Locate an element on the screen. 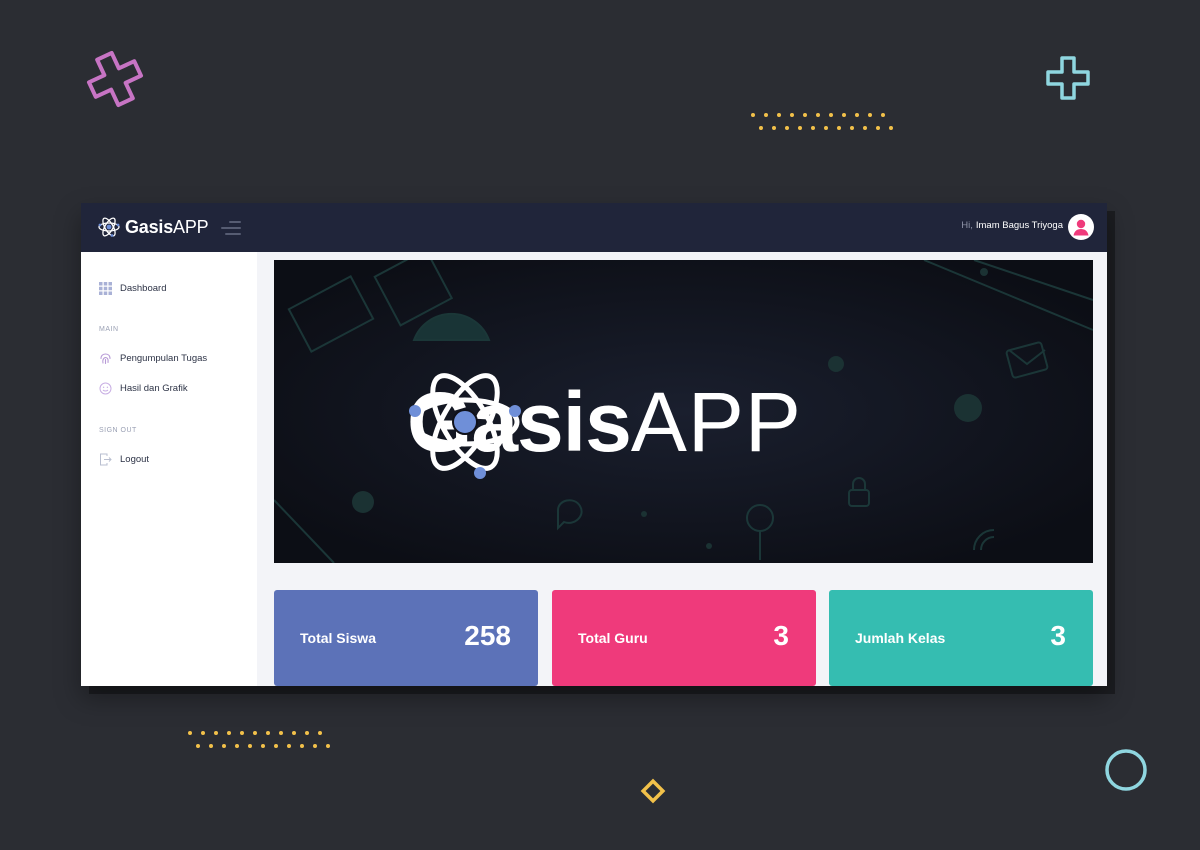 This screenshot has height=850, width=1200. sidebar-item-label: Logout is located at coordinates (135, 459).